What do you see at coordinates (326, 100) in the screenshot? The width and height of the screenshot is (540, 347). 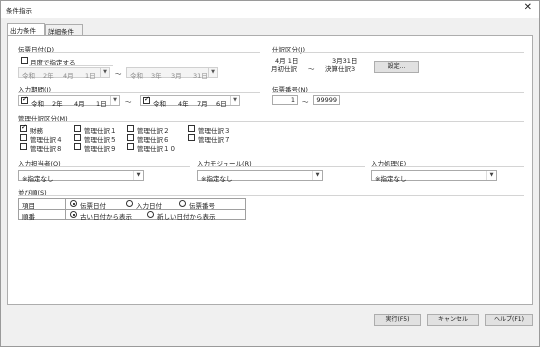 I see `voucher-number-to: 99999` at bounding box center [326, 100].